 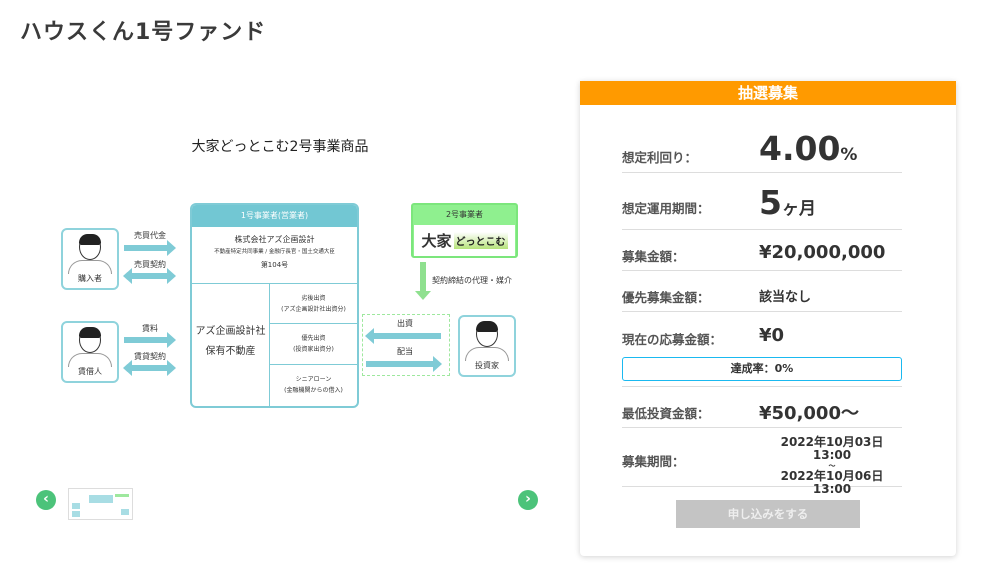 I want to click on achievement-progress: 達成率：0%, so click(x=762, y=369).